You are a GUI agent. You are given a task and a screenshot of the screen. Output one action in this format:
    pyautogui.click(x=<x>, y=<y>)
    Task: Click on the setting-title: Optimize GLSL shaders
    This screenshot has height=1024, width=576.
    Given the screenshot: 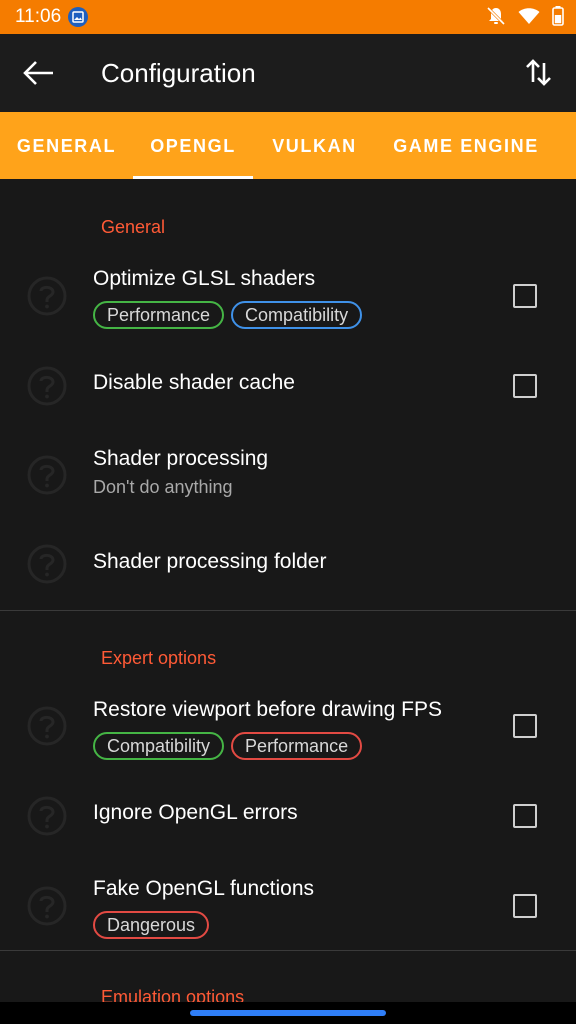 What is the action you would take?
    pyautogui.click(x=204, y=278)
    